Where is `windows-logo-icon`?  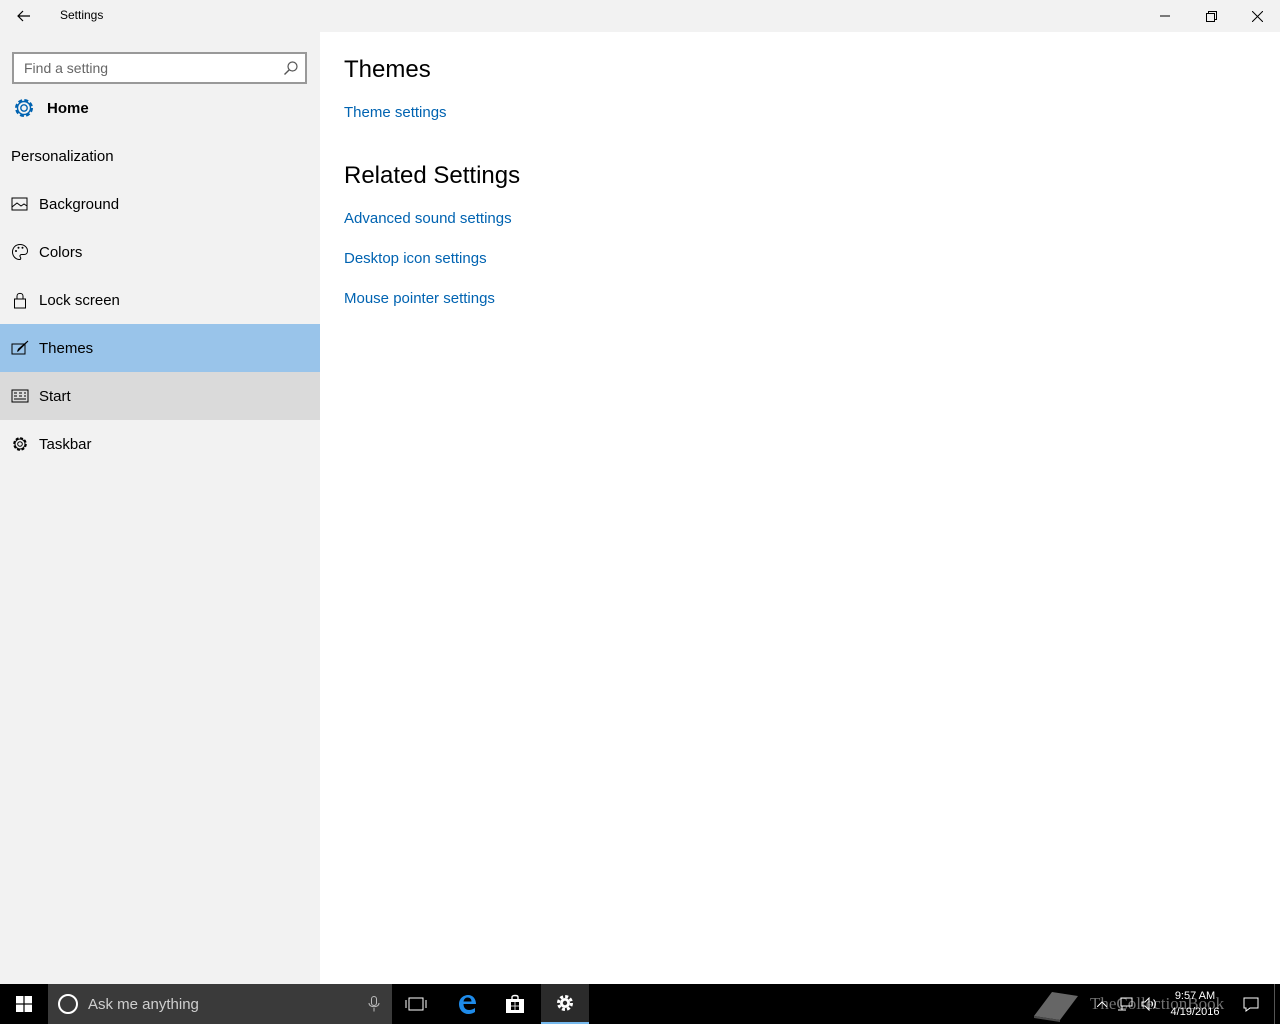 windows-logo-icon is located at coordinates (24, 1004).